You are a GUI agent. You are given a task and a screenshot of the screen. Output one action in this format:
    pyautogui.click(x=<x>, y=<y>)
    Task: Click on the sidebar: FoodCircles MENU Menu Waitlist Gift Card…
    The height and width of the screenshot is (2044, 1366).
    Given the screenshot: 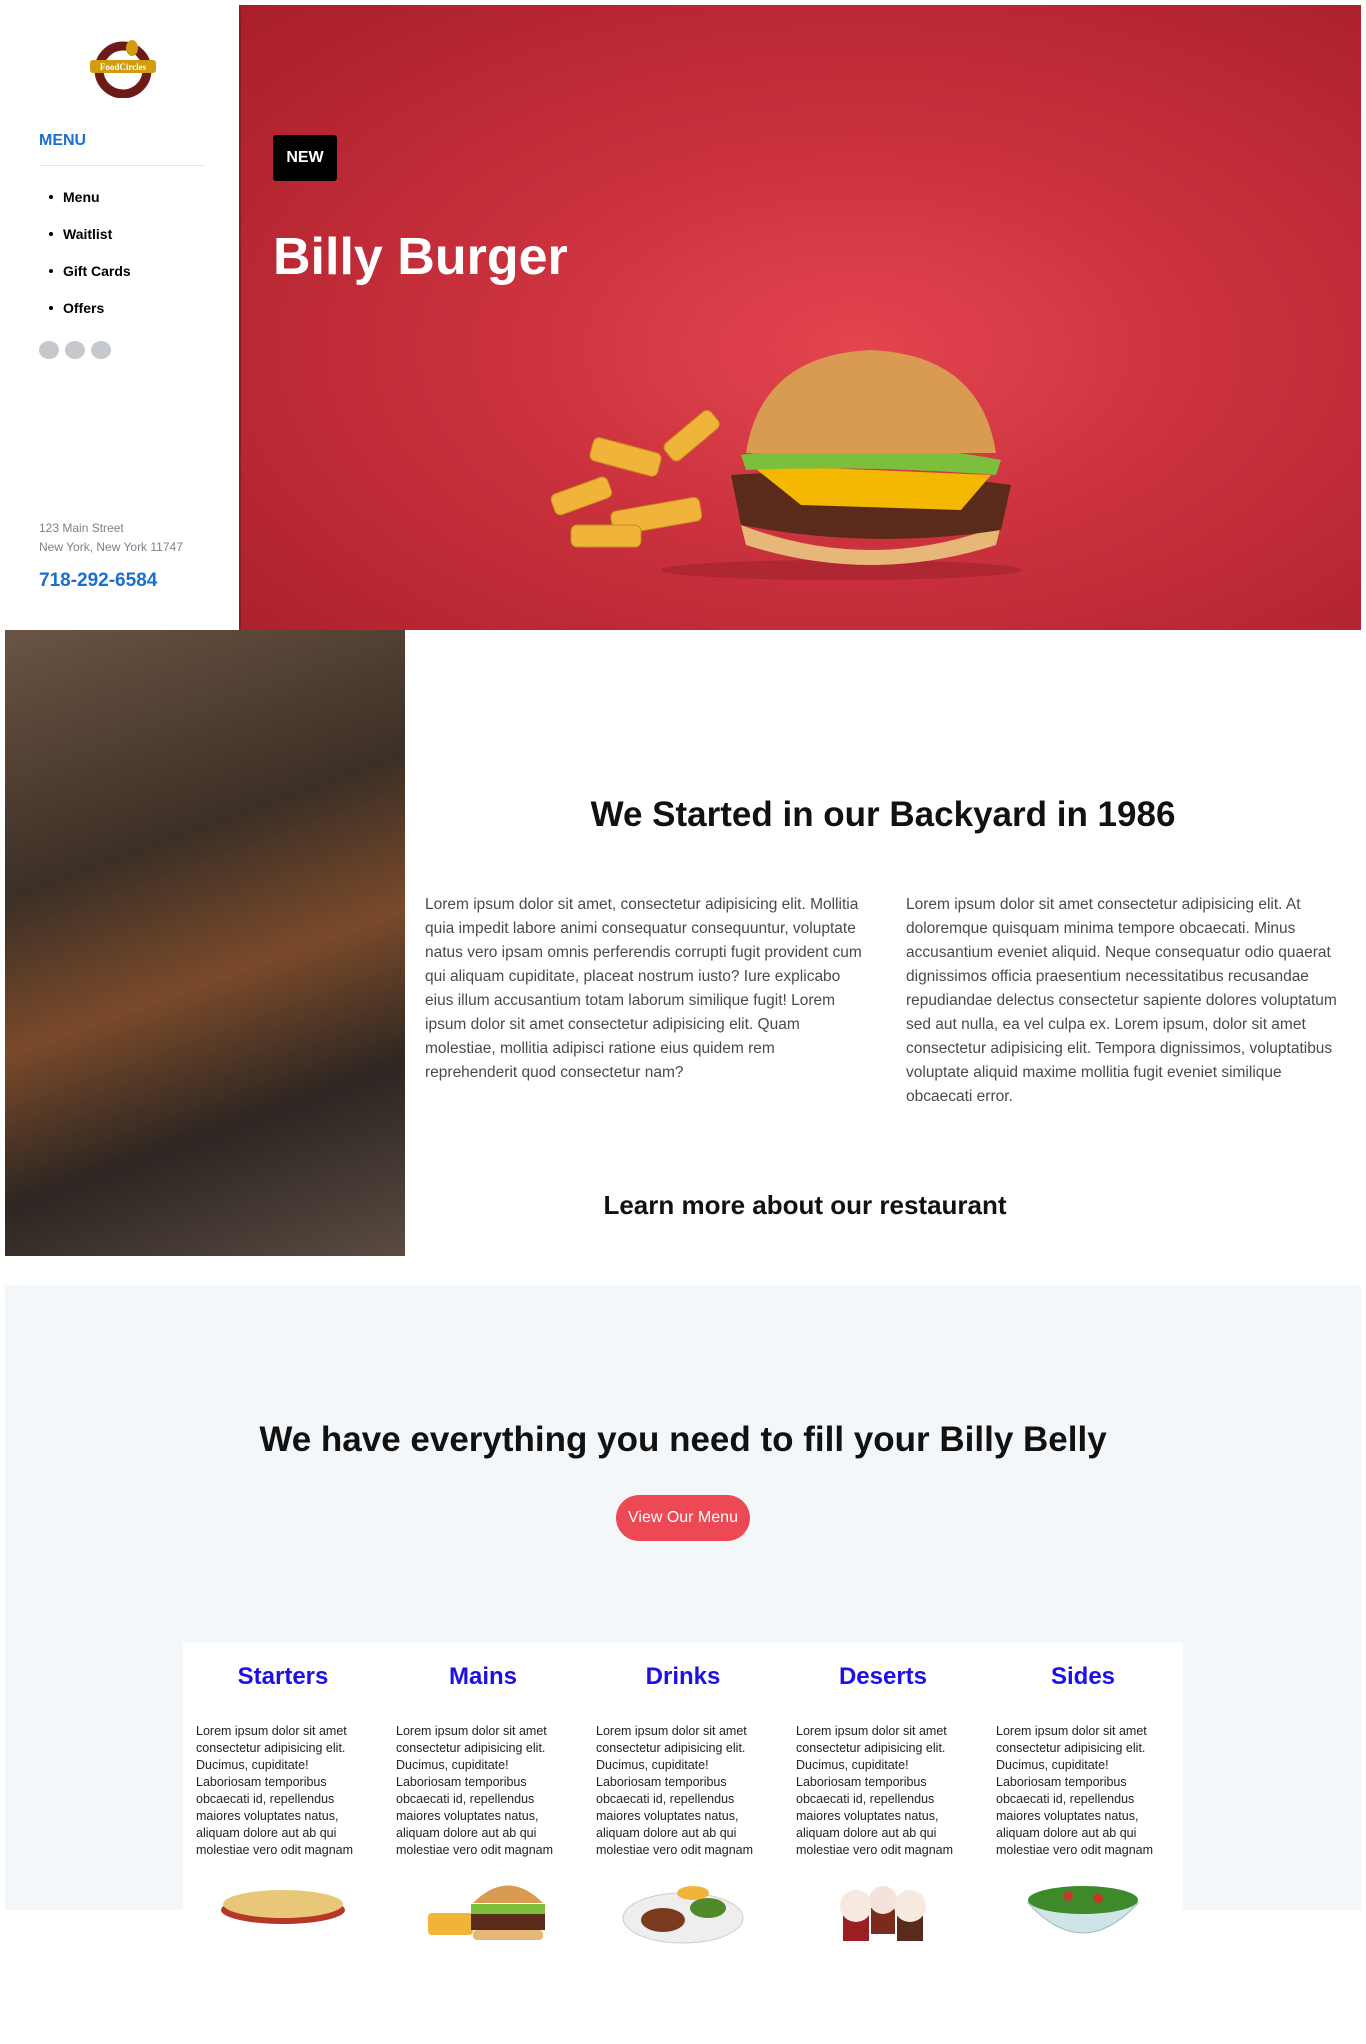 What is the action you would take?
    pyautogui.click(x=119, y=315)
    